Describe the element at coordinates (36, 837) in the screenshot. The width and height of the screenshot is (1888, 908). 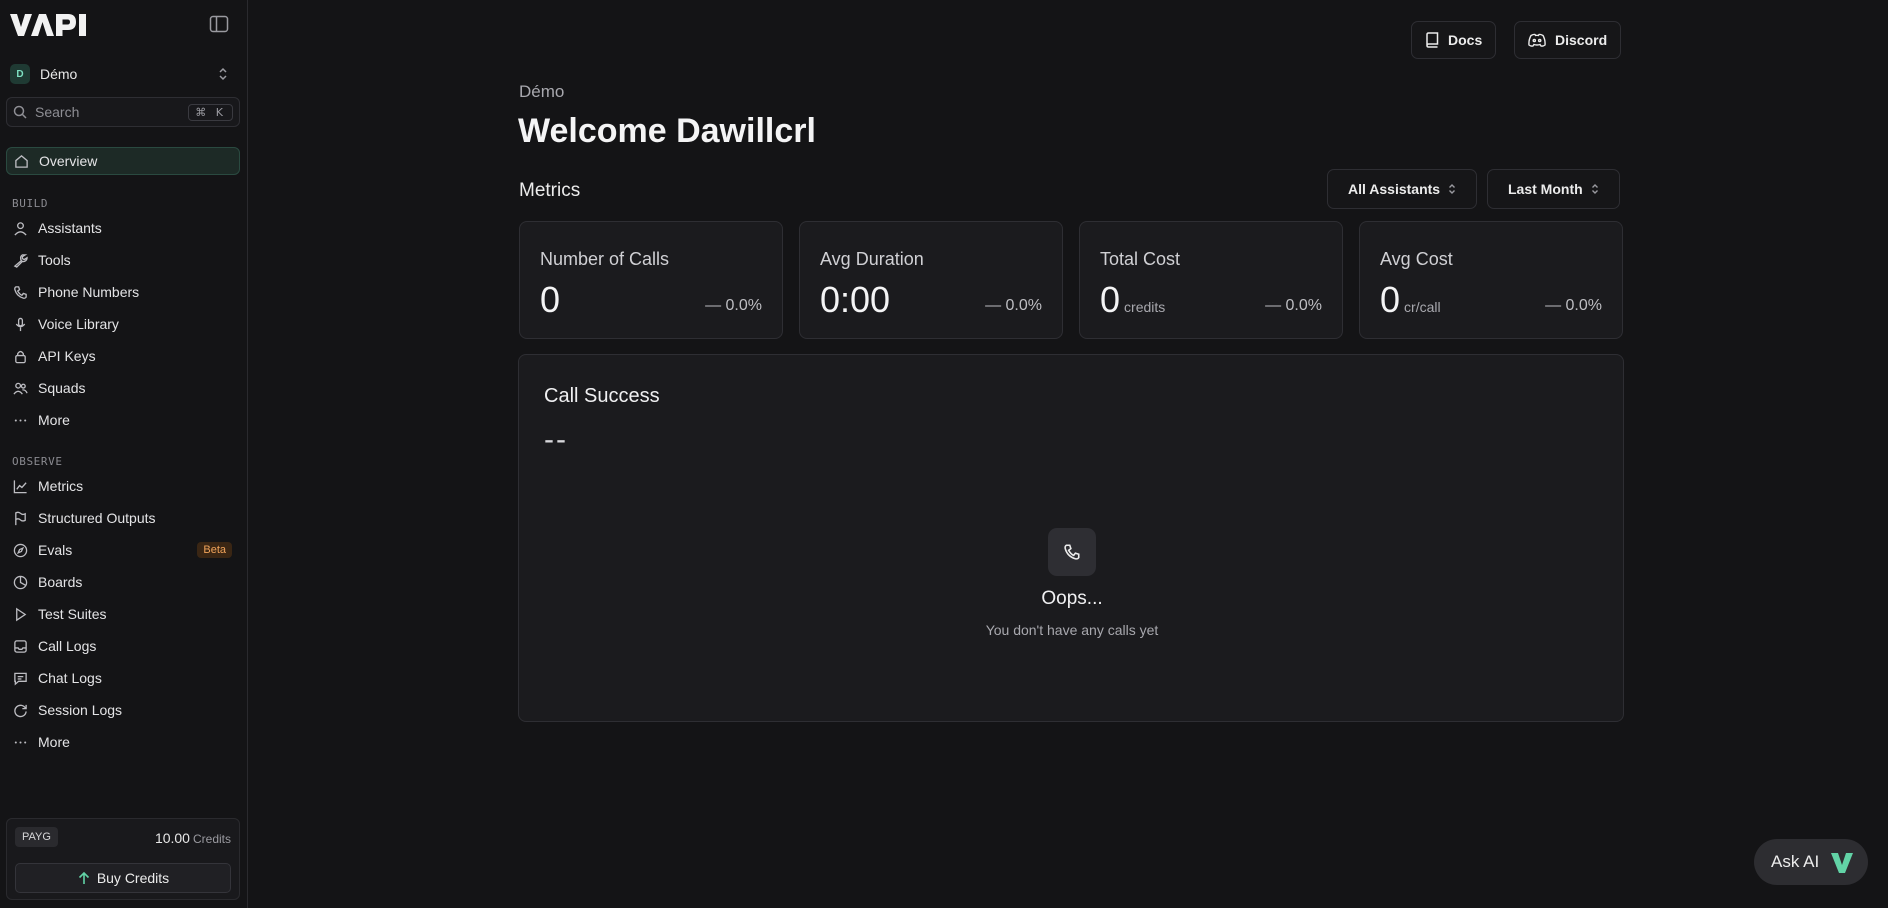
I see `plan-badge: PAYG` at that location.